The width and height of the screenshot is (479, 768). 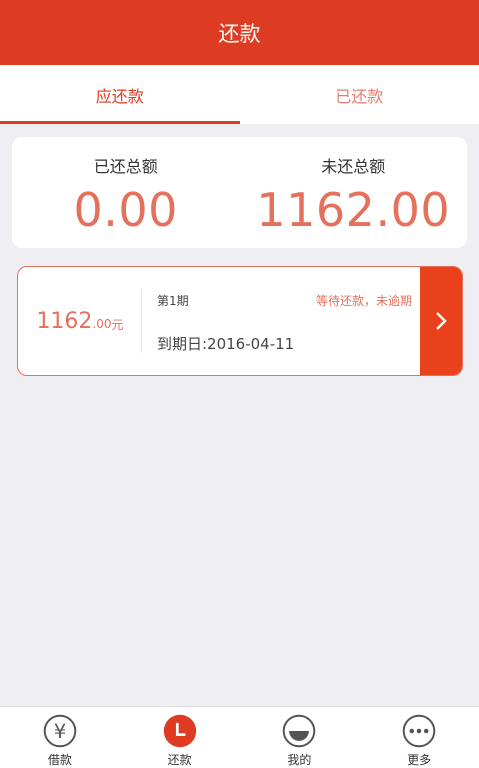 I want to click on bill-detail-button, so click(x=441, y=321).